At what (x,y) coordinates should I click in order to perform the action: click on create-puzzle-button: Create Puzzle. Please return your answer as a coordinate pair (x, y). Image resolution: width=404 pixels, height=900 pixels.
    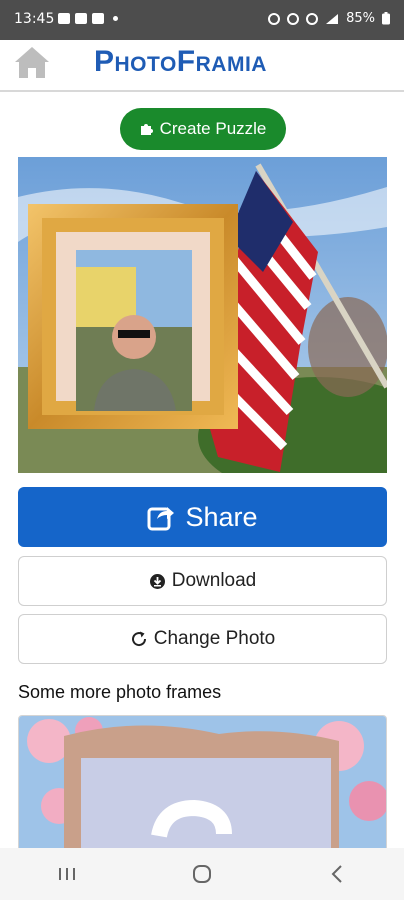
    Looking at the image, I should click on (203, 129).